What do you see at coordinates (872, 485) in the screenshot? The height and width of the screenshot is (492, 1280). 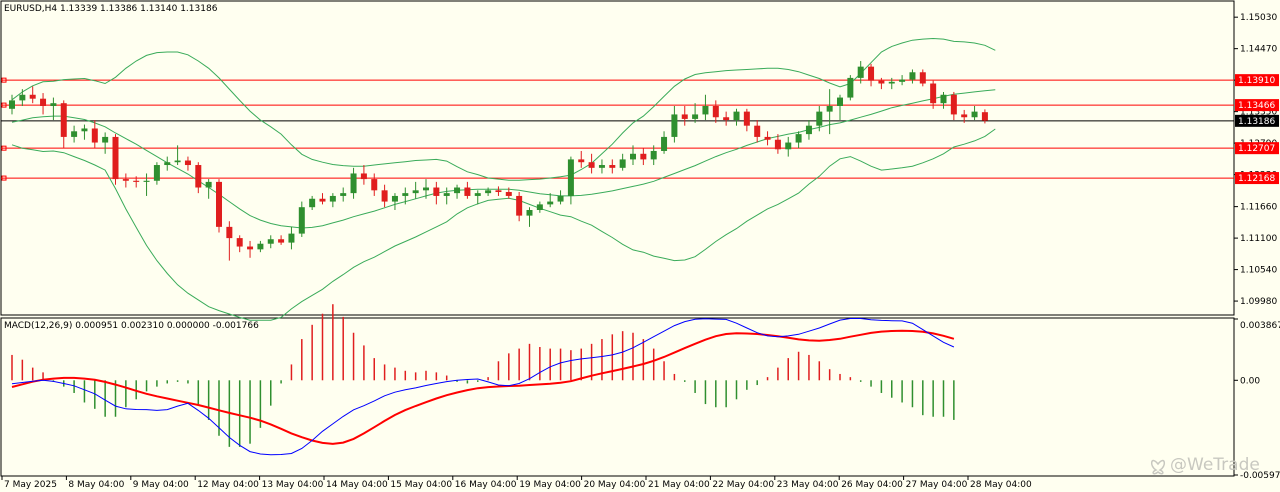 I see `time-tick-label: 26 May 04:00` at bounding box center [872, 485].